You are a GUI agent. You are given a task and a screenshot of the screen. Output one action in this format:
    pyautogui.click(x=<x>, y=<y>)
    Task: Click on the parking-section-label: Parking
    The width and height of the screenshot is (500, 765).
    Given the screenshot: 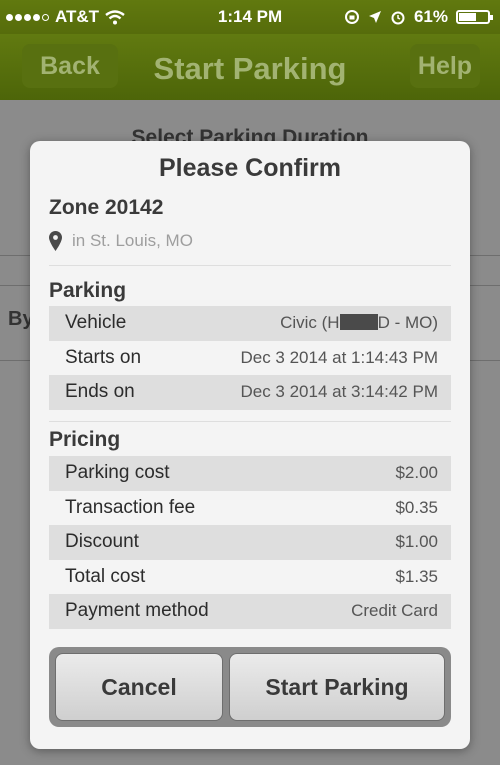 What is the action you would take?
    pyautogui.click(x=88, y=290)
    